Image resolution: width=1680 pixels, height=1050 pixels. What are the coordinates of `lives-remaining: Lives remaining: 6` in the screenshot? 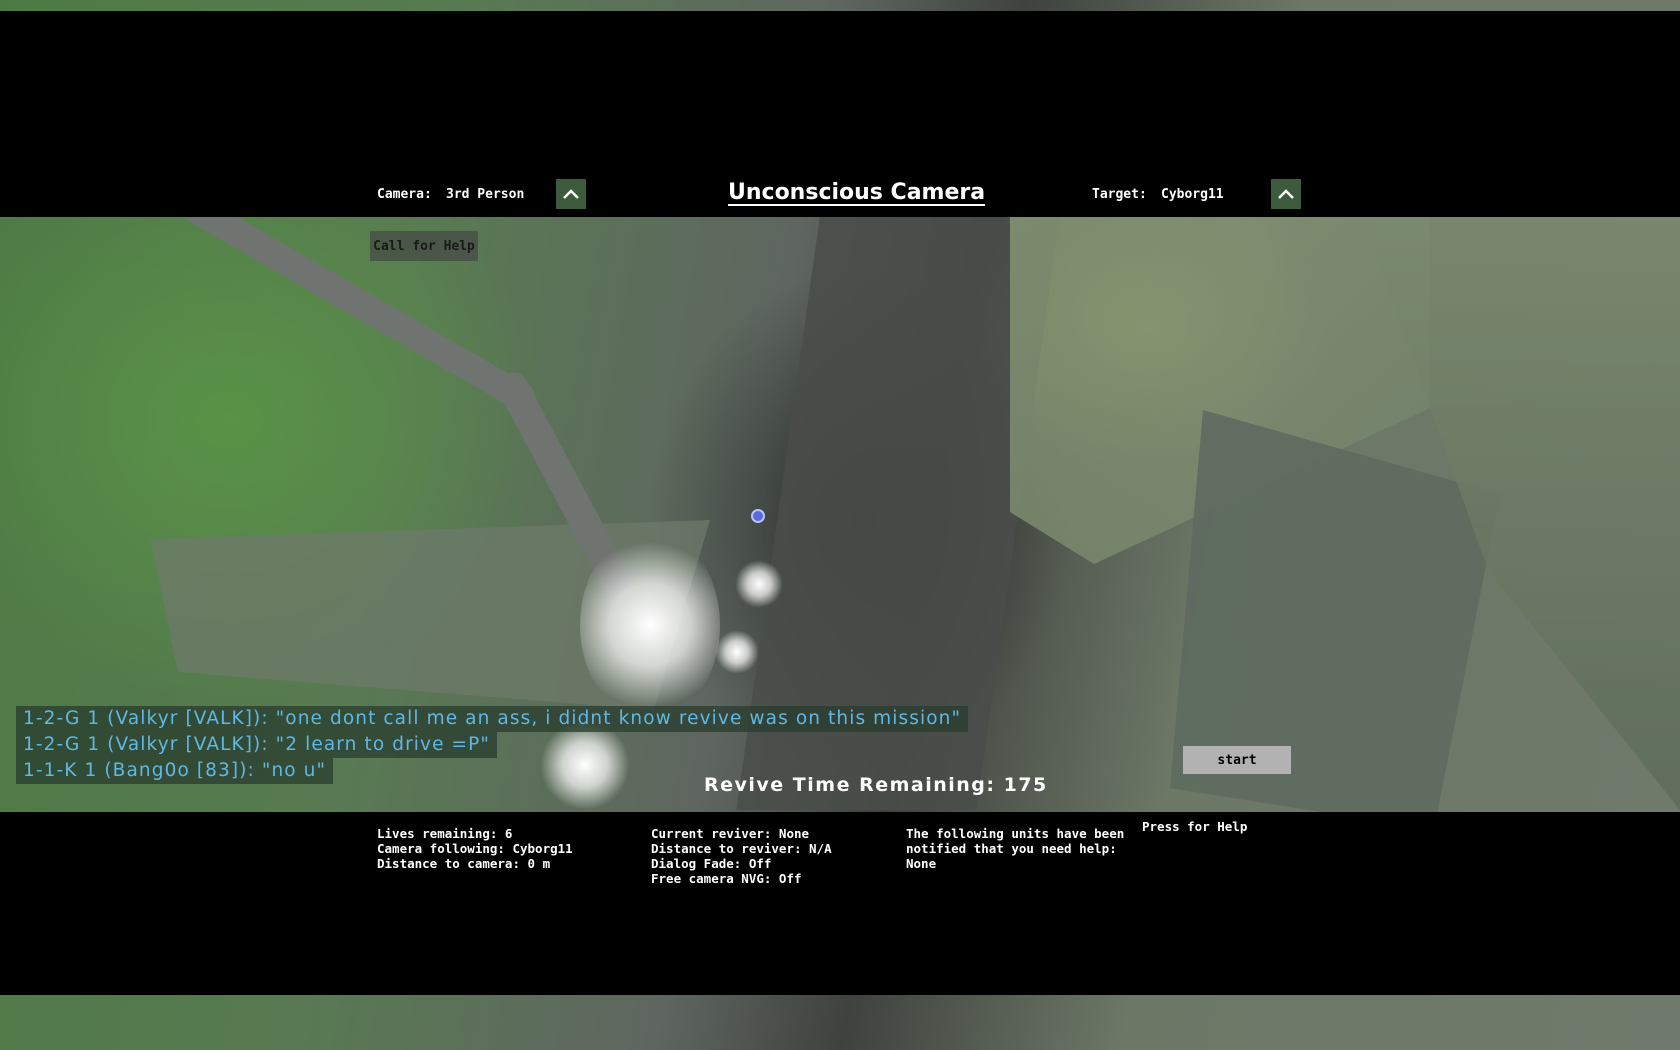 It's located at (445, 833).